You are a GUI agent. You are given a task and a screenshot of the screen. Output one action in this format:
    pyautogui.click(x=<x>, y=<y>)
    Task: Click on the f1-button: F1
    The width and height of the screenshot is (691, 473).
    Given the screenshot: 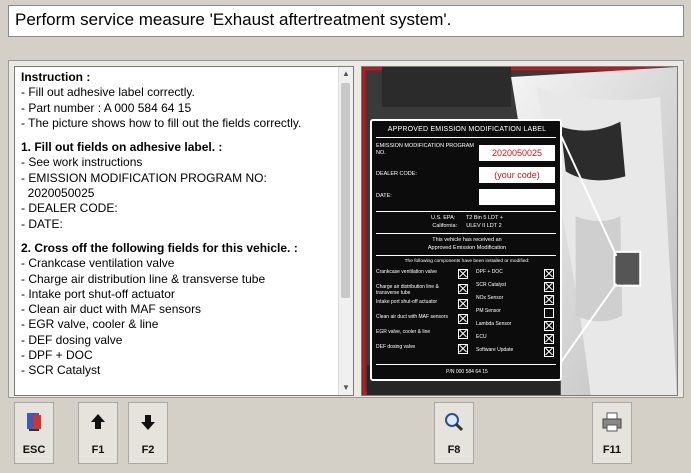 What is the action you would take?
    pyautogui.click(x=98, y=433)
    